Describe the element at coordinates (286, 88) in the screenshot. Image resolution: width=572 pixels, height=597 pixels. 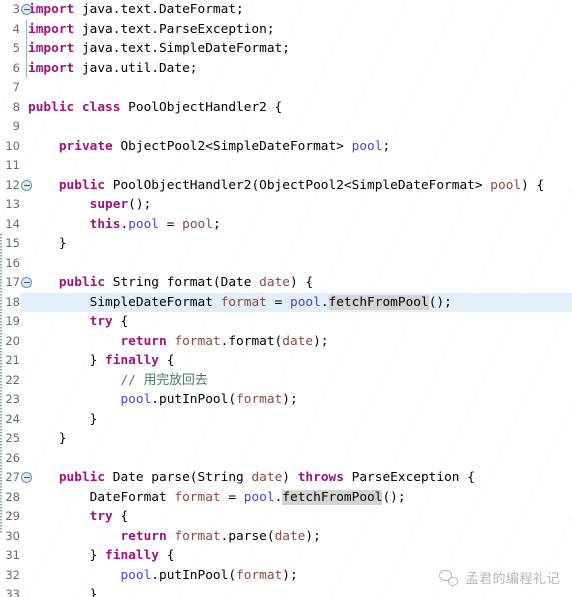
I see `code-line: 7` at that location.